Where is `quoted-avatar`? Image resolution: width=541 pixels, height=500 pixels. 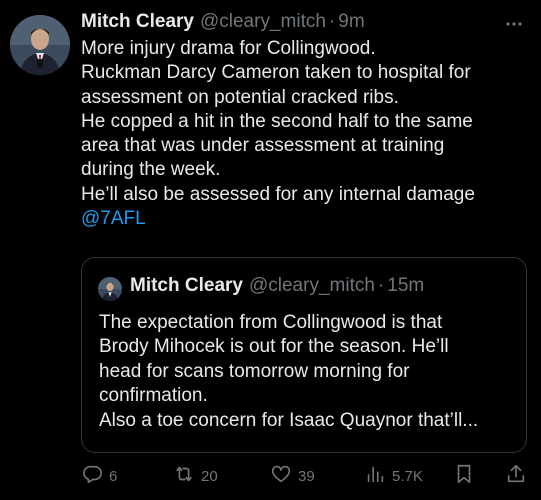 quoted-avatar is located at coordinates (110, 289).